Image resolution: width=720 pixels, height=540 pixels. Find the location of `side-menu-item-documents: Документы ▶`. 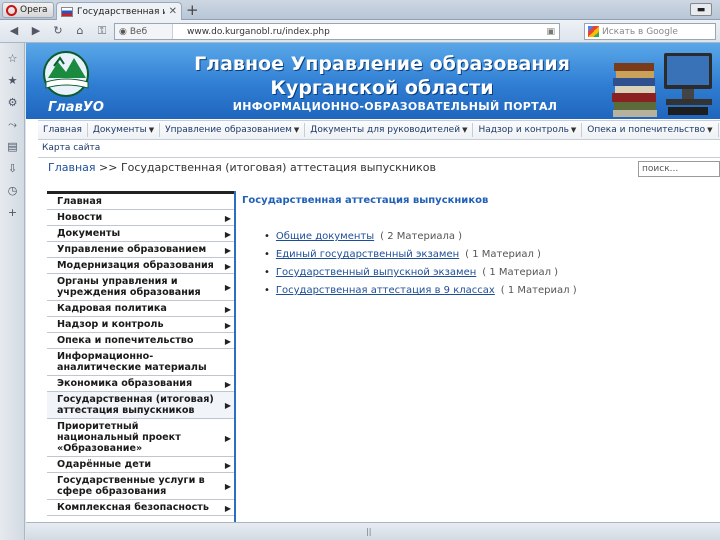

side-menu-item-documents: Документы ▶ is located at coordinates (141, 234).